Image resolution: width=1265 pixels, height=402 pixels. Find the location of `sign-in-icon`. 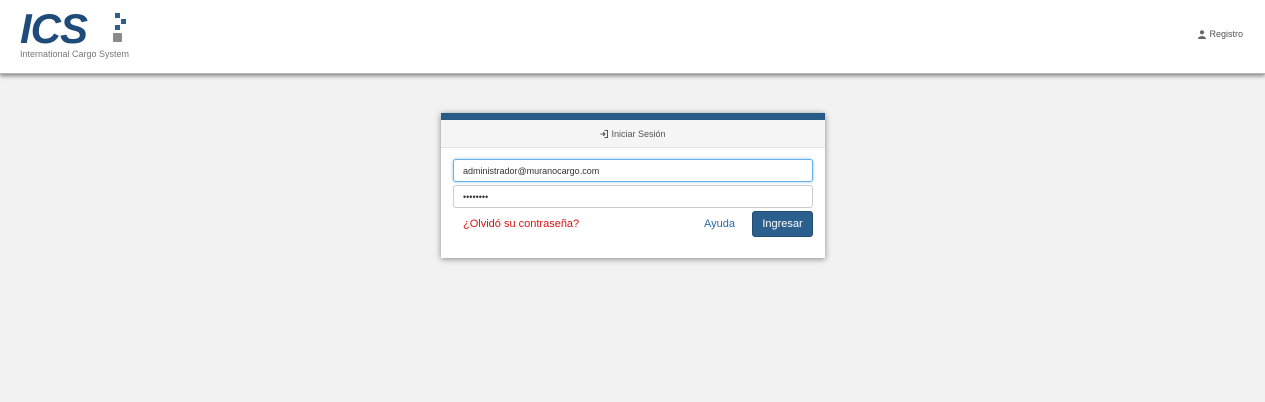

sign-in-icon is located at coordinates (604, 133).